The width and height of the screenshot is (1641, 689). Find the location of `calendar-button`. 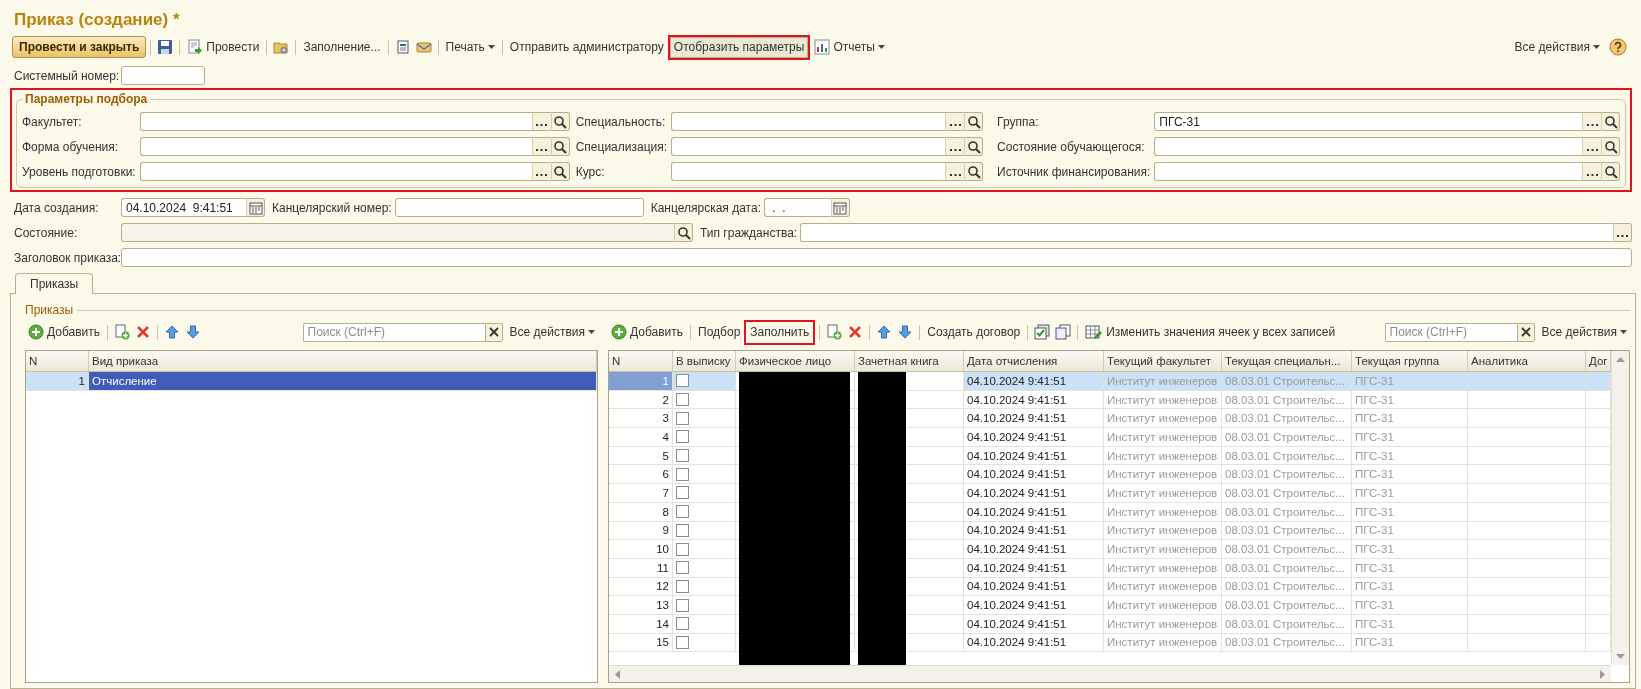

calendar-button is located at coordinates (255, 207).